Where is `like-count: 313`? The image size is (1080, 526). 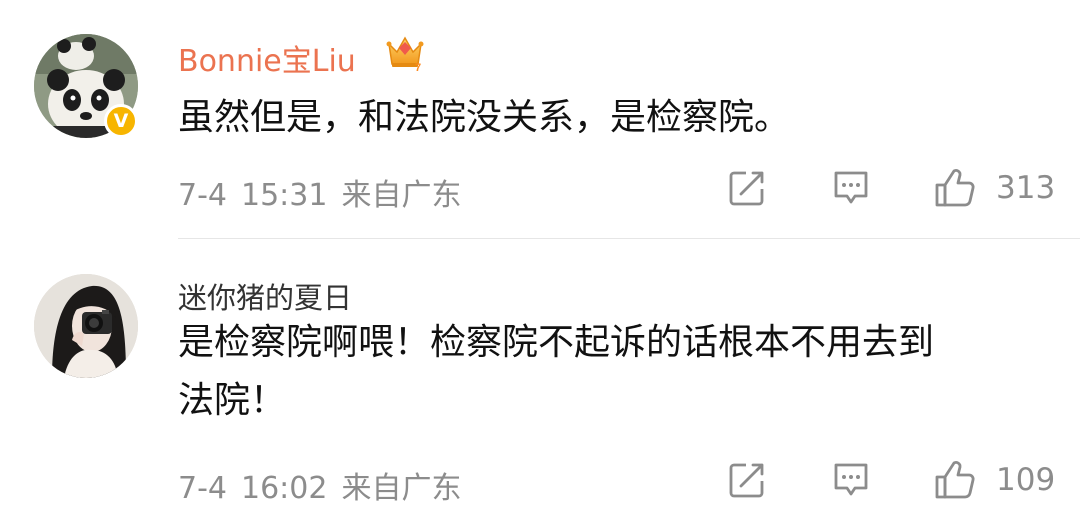
like-count: 313 is located at coordinates (1026, 188).